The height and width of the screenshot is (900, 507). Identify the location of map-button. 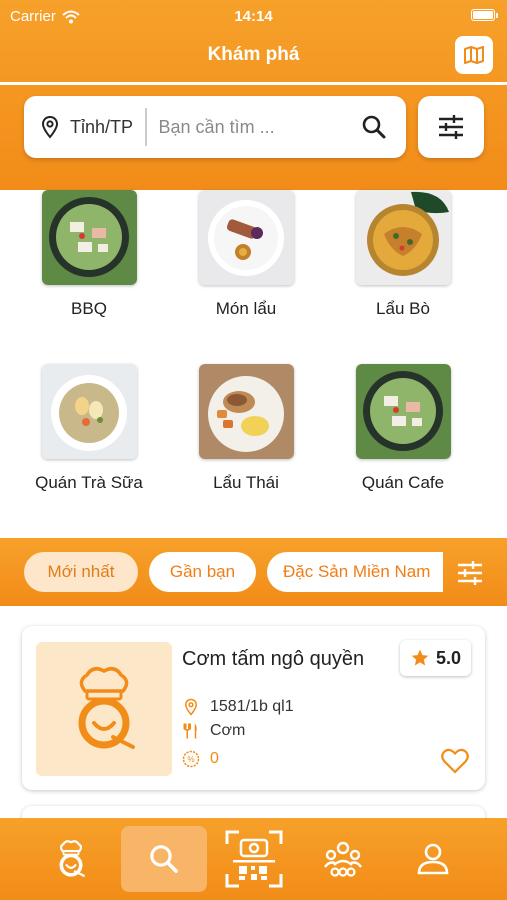
(474, 55).